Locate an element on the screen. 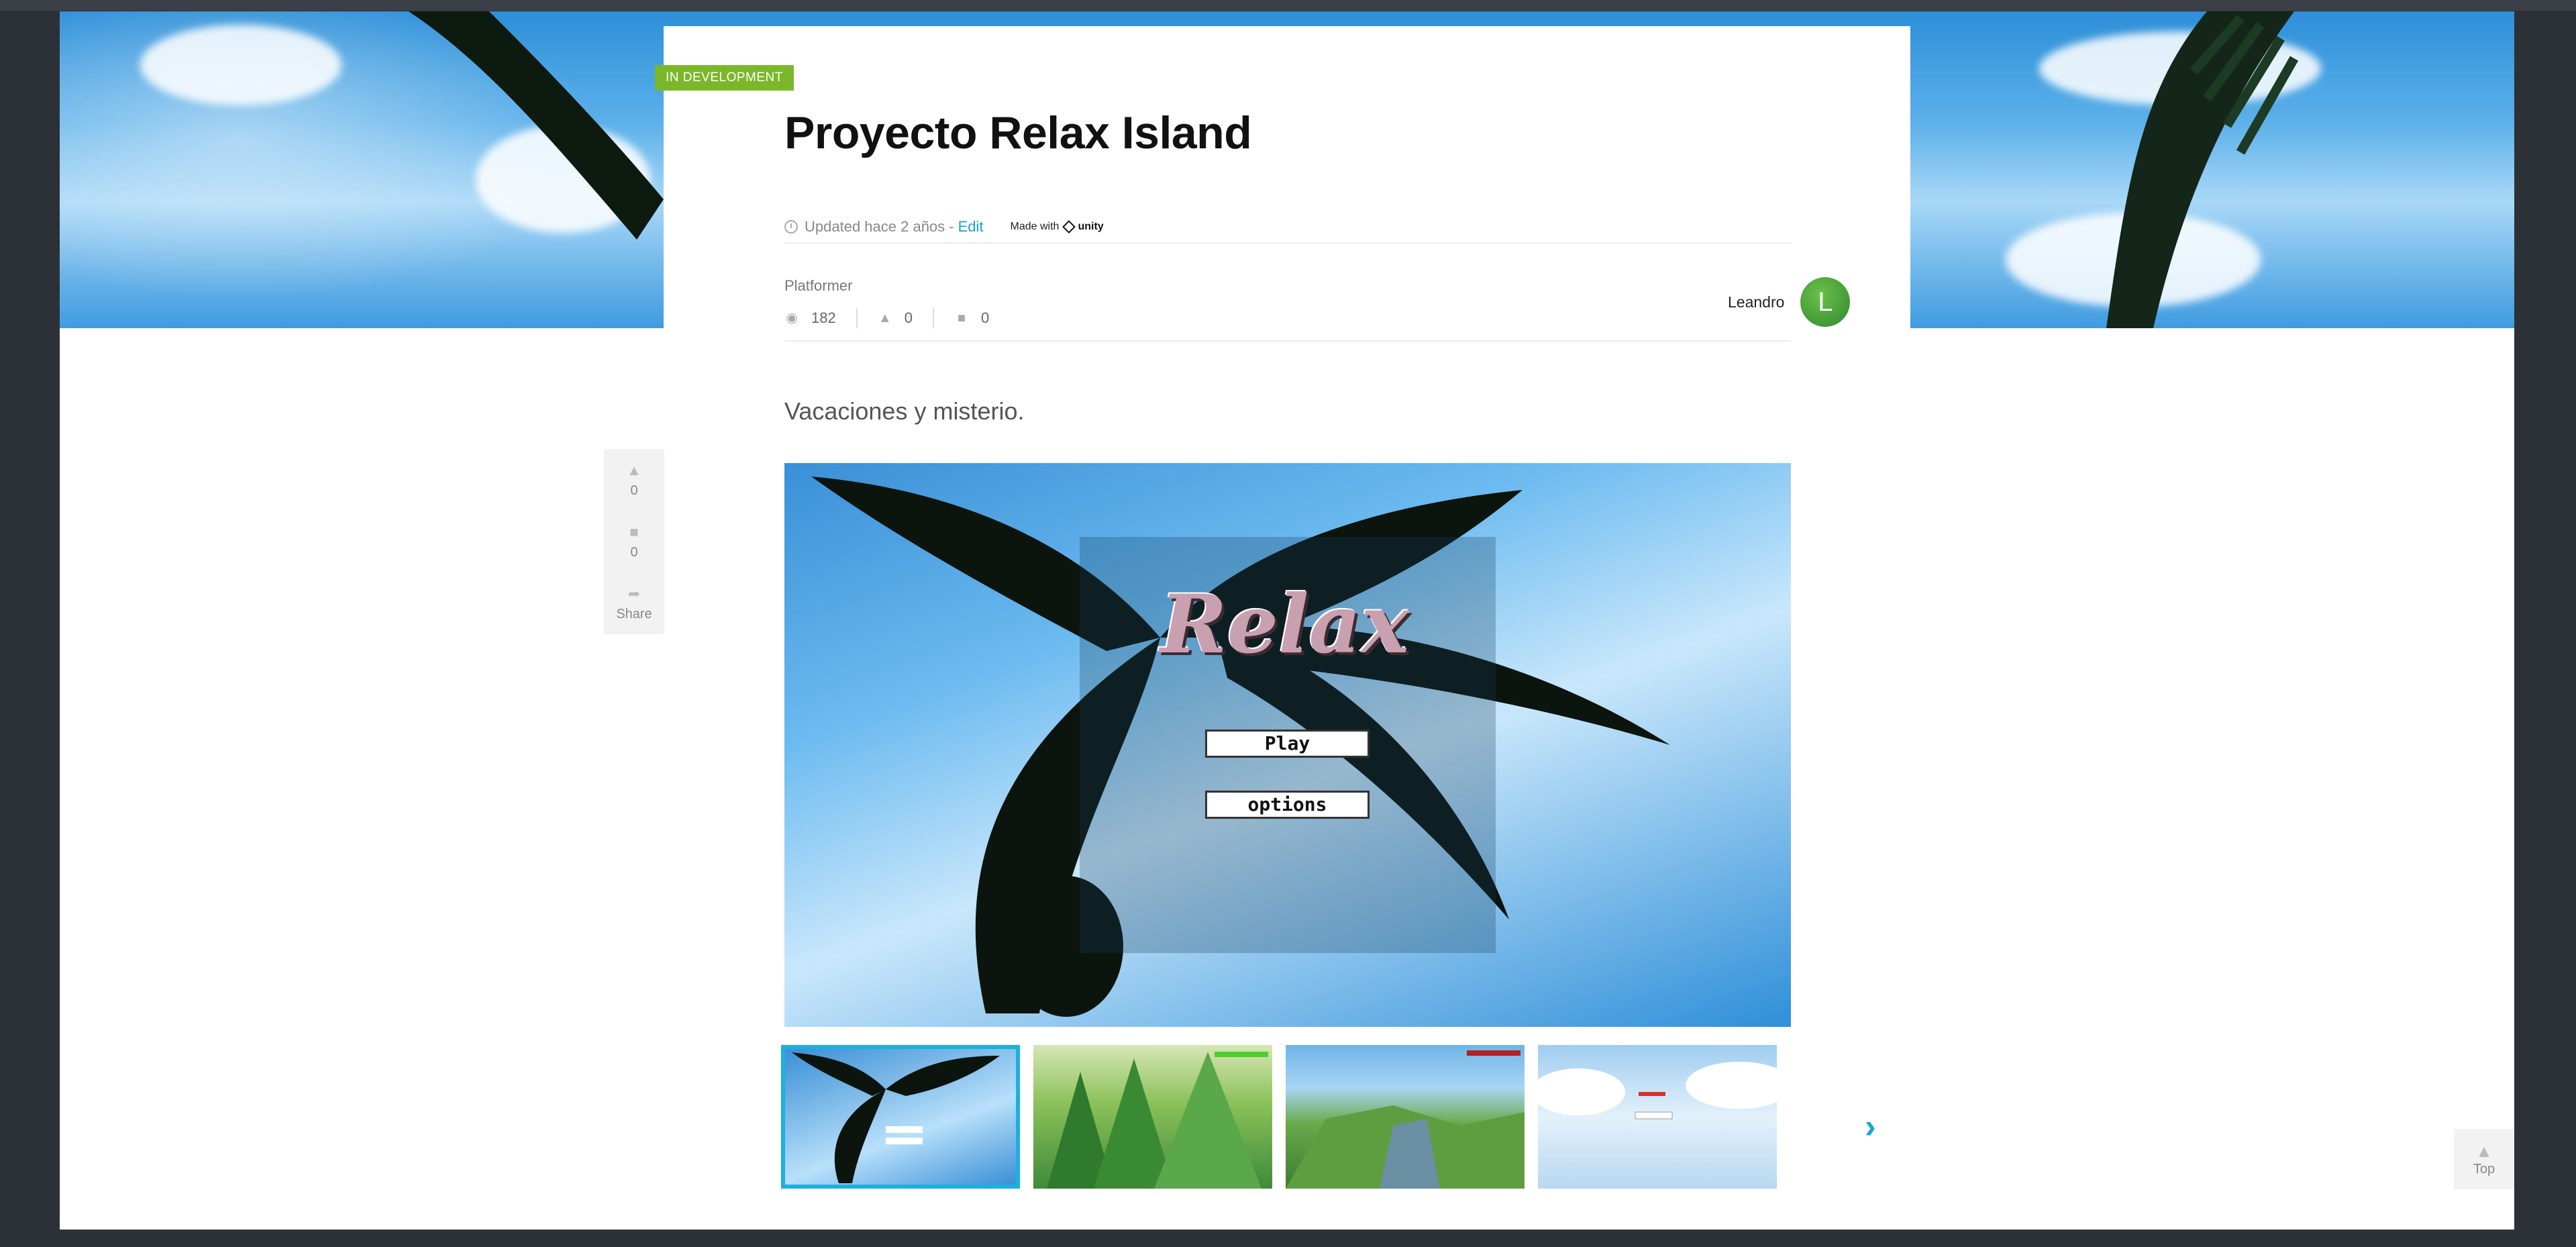  unity-logo: unity is located at coordinates (1083, 227).